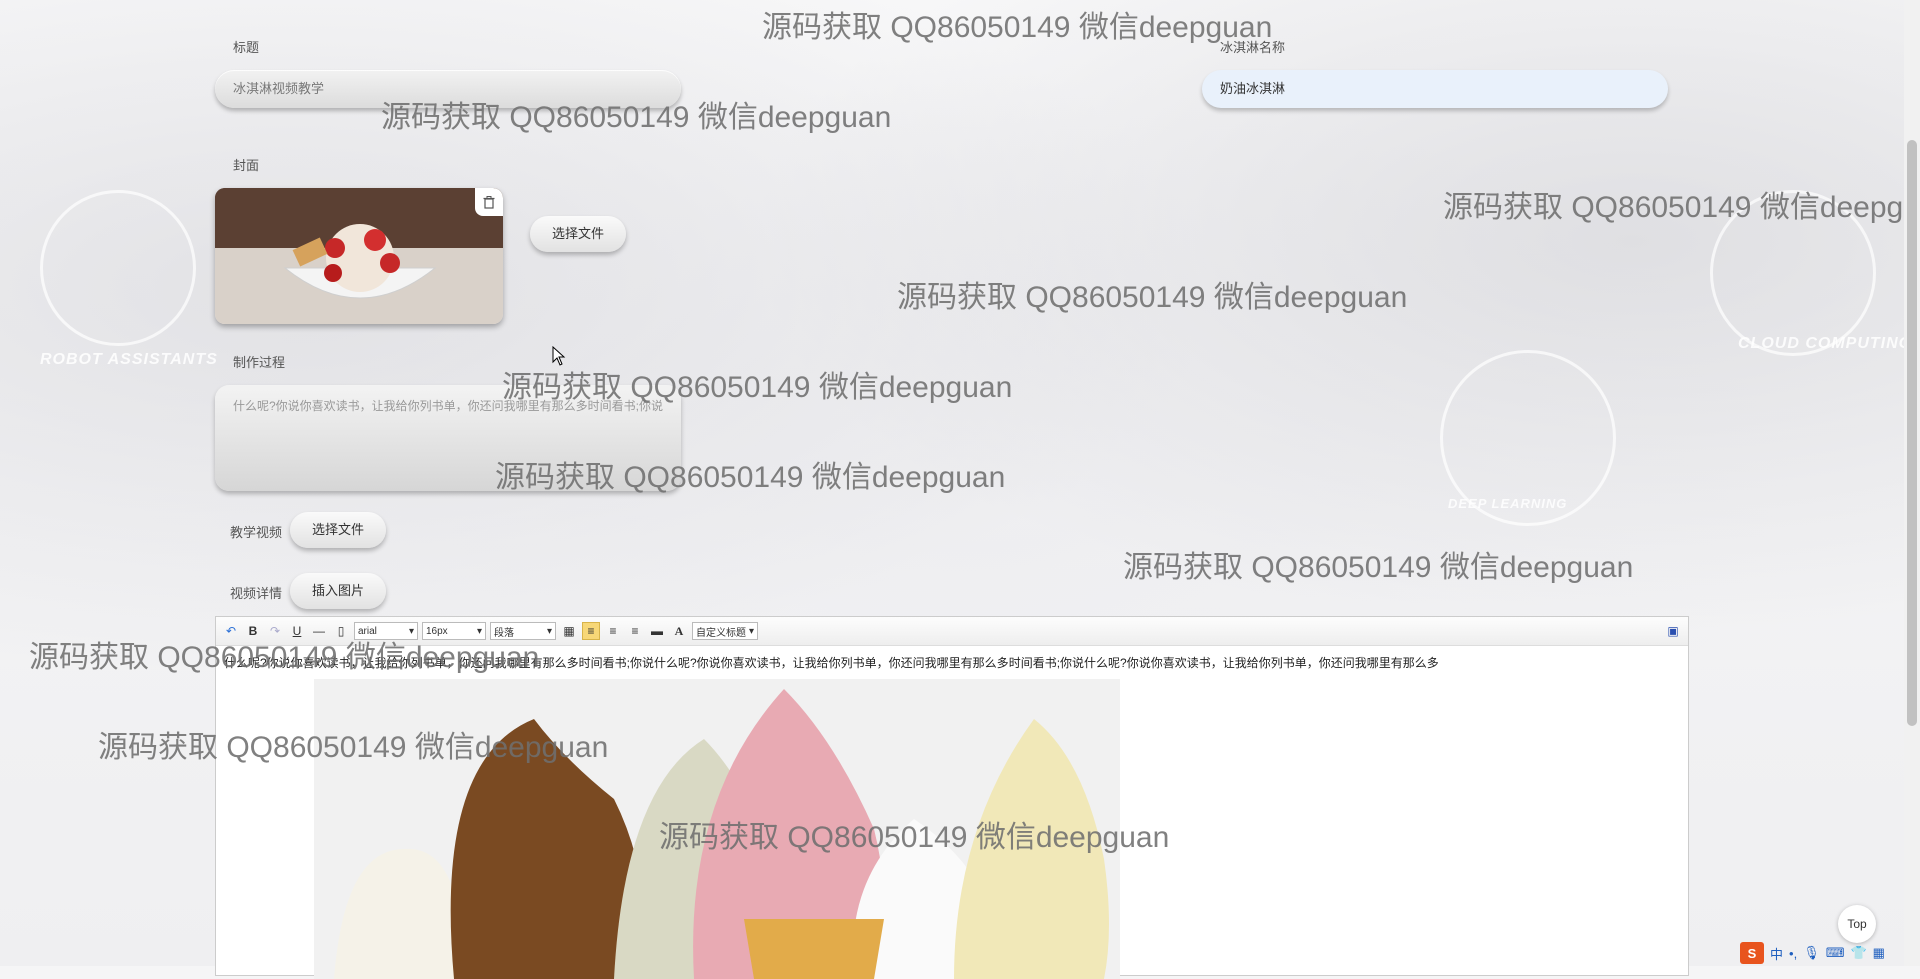  Describe the element at coordinates (129, 359) in the screenshot. I see `bg-robot-text: ROBOT ASSISTANTS` at that location.